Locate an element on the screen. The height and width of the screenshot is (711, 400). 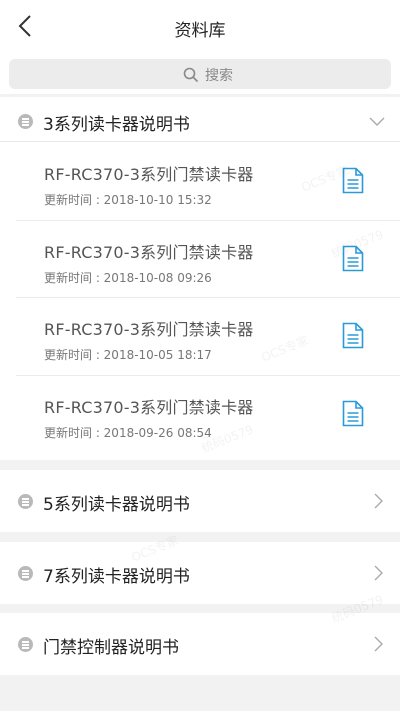
top-bar: 资料库 is located at coordinates (200, 27).